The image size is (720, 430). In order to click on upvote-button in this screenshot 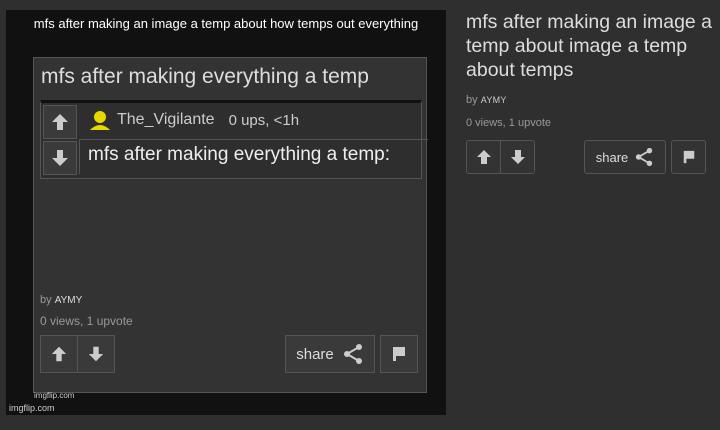, I will do `click(483, 157)`.